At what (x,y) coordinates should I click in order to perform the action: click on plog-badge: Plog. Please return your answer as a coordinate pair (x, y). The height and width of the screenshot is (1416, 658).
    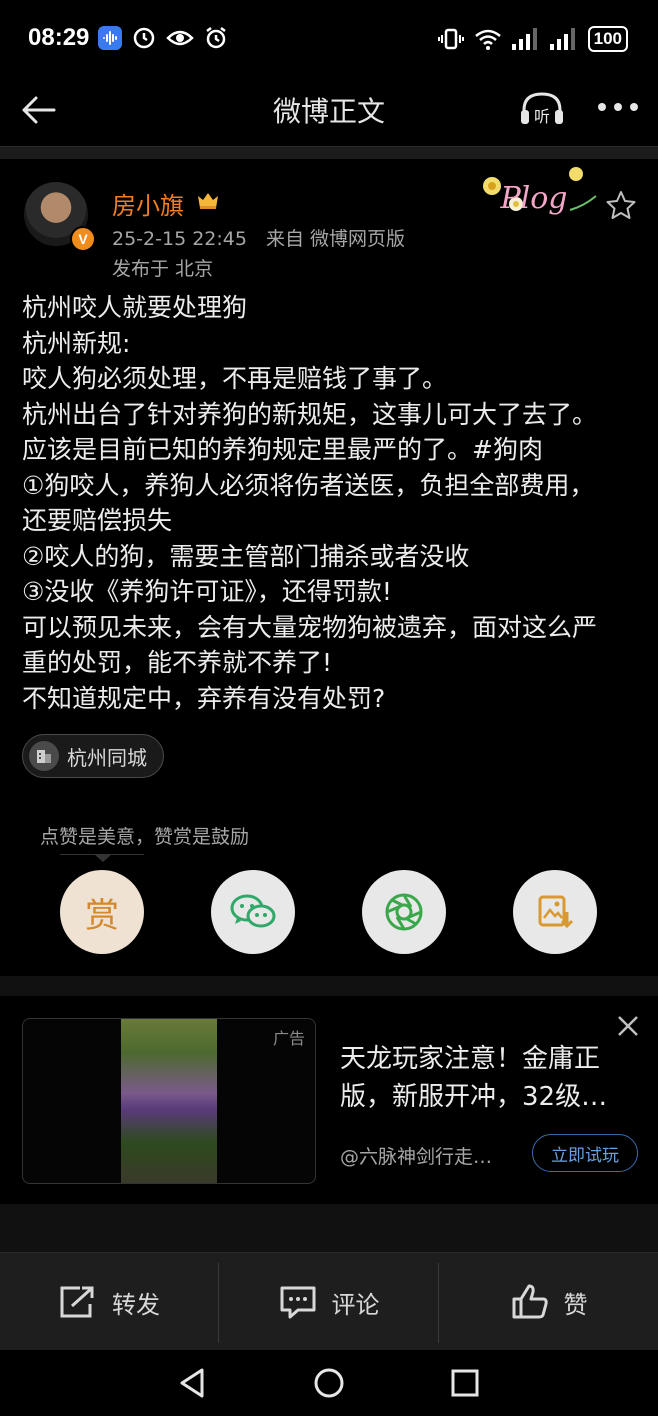
    Looking at the image, I should click on (541, 192).